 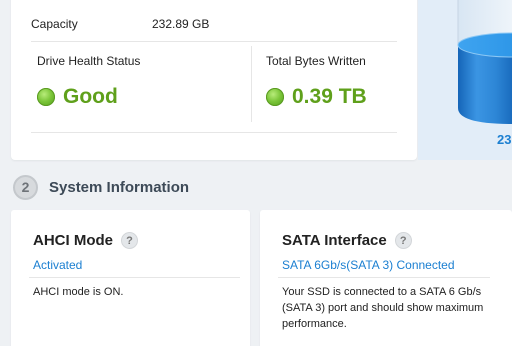 What do you see at coordinates (316, 61) in the screenshot?
I see `tbw-label: Total Bytes Written` at bounding box center [316, 61].